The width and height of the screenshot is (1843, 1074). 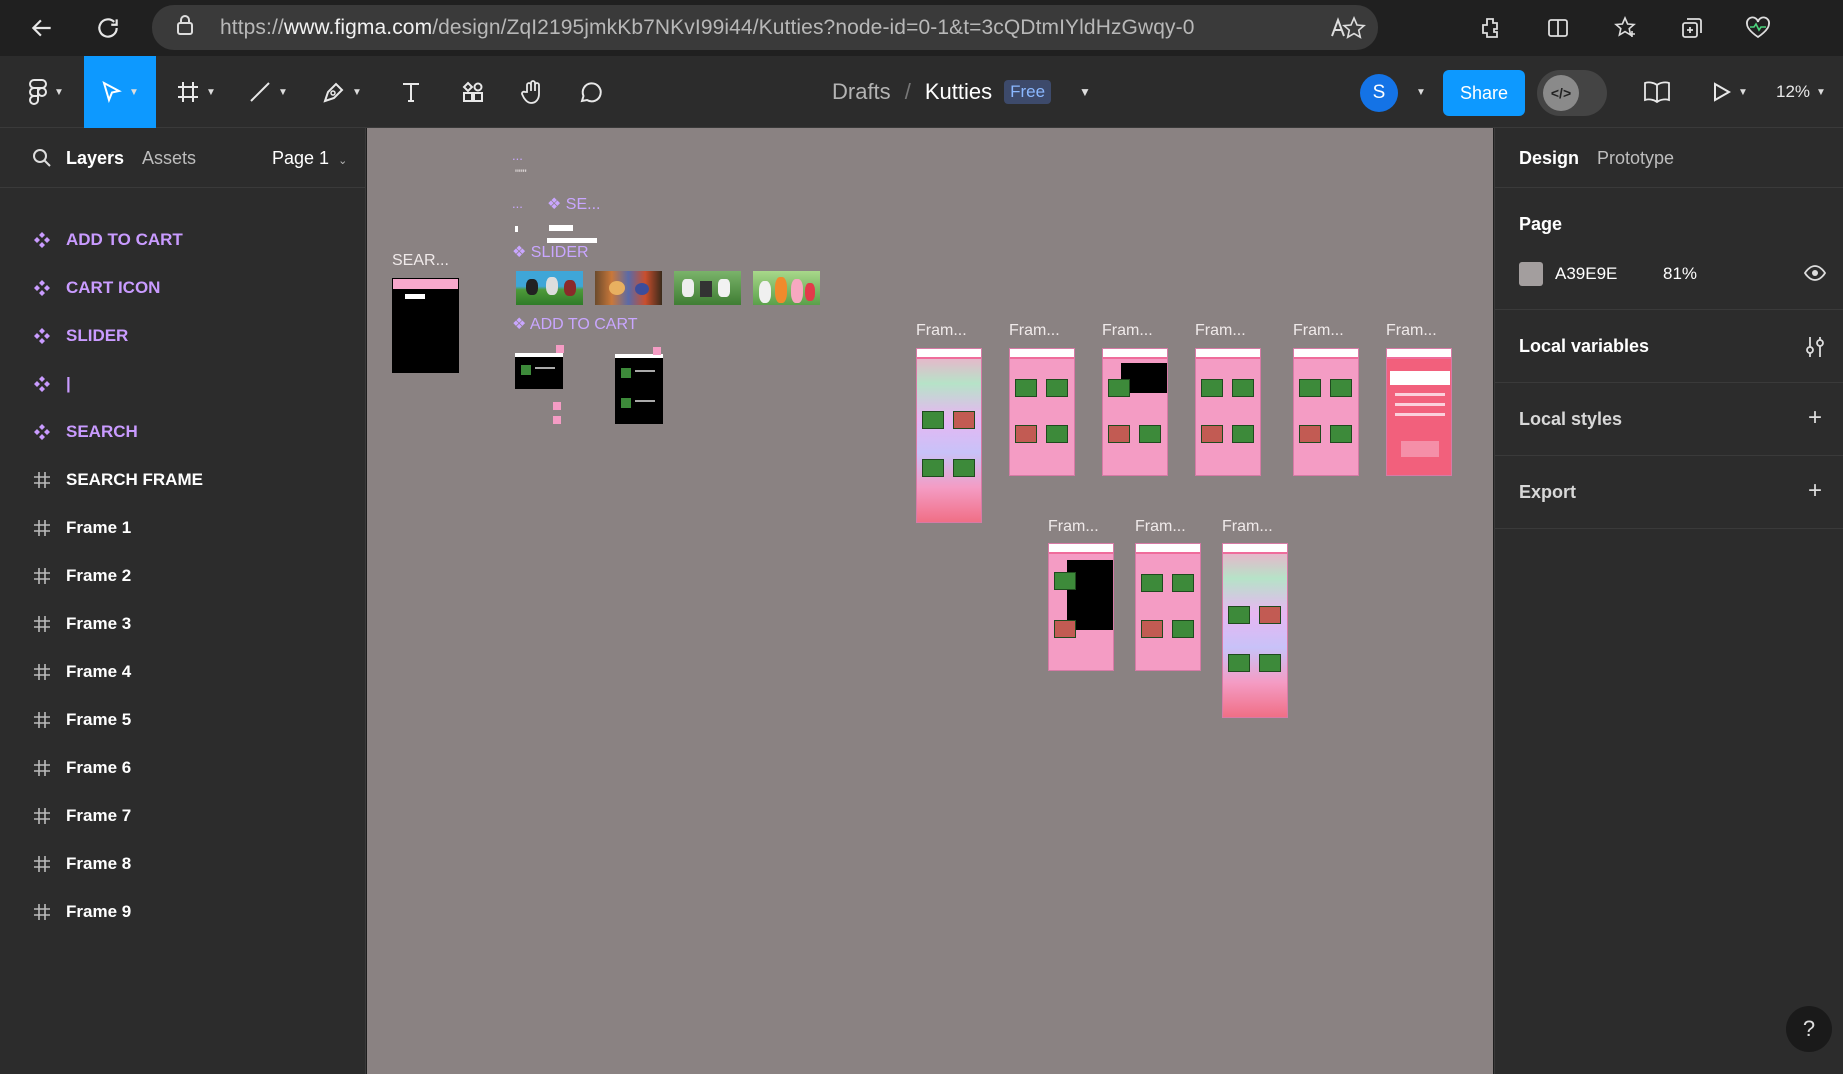 I want to click on layer-row: |, so click(x=183, y=384).